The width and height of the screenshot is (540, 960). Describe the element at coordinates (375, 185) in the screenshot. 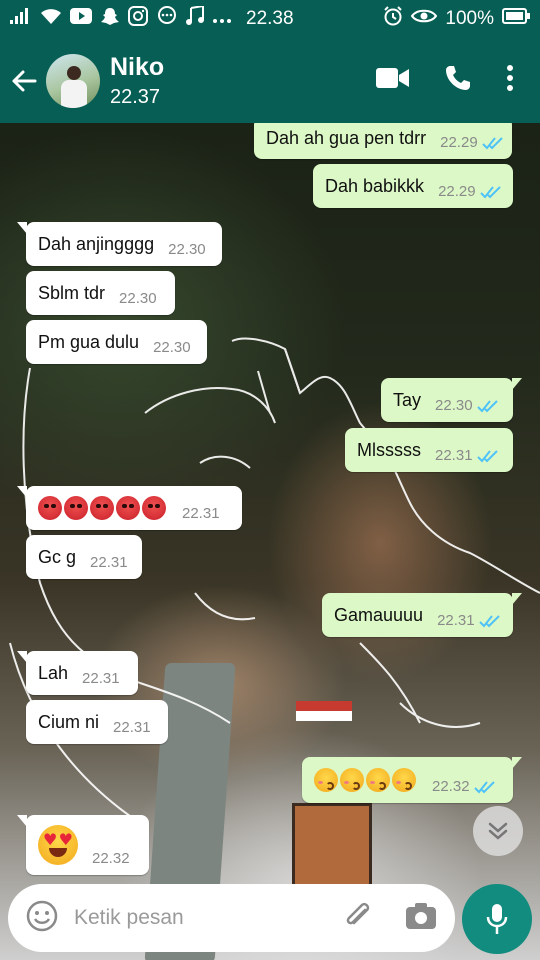

I see `message-text: Dah babikkk` at that location.